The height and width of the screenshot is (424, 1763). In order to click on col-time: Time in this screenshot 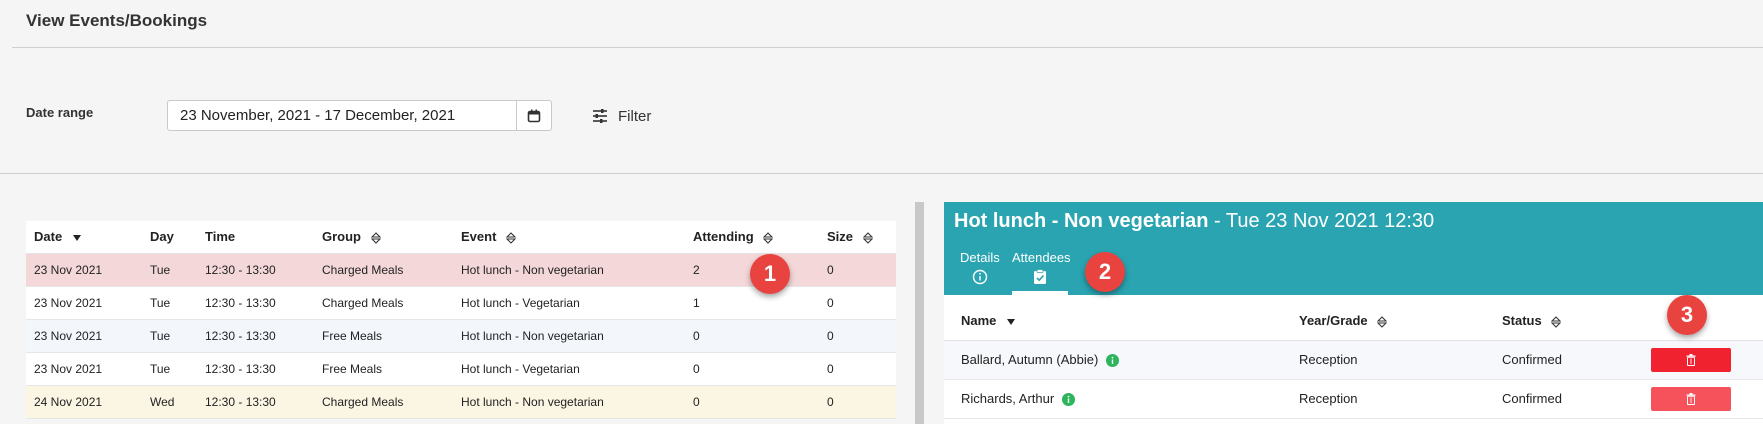, I will do `click(255, 237)`.